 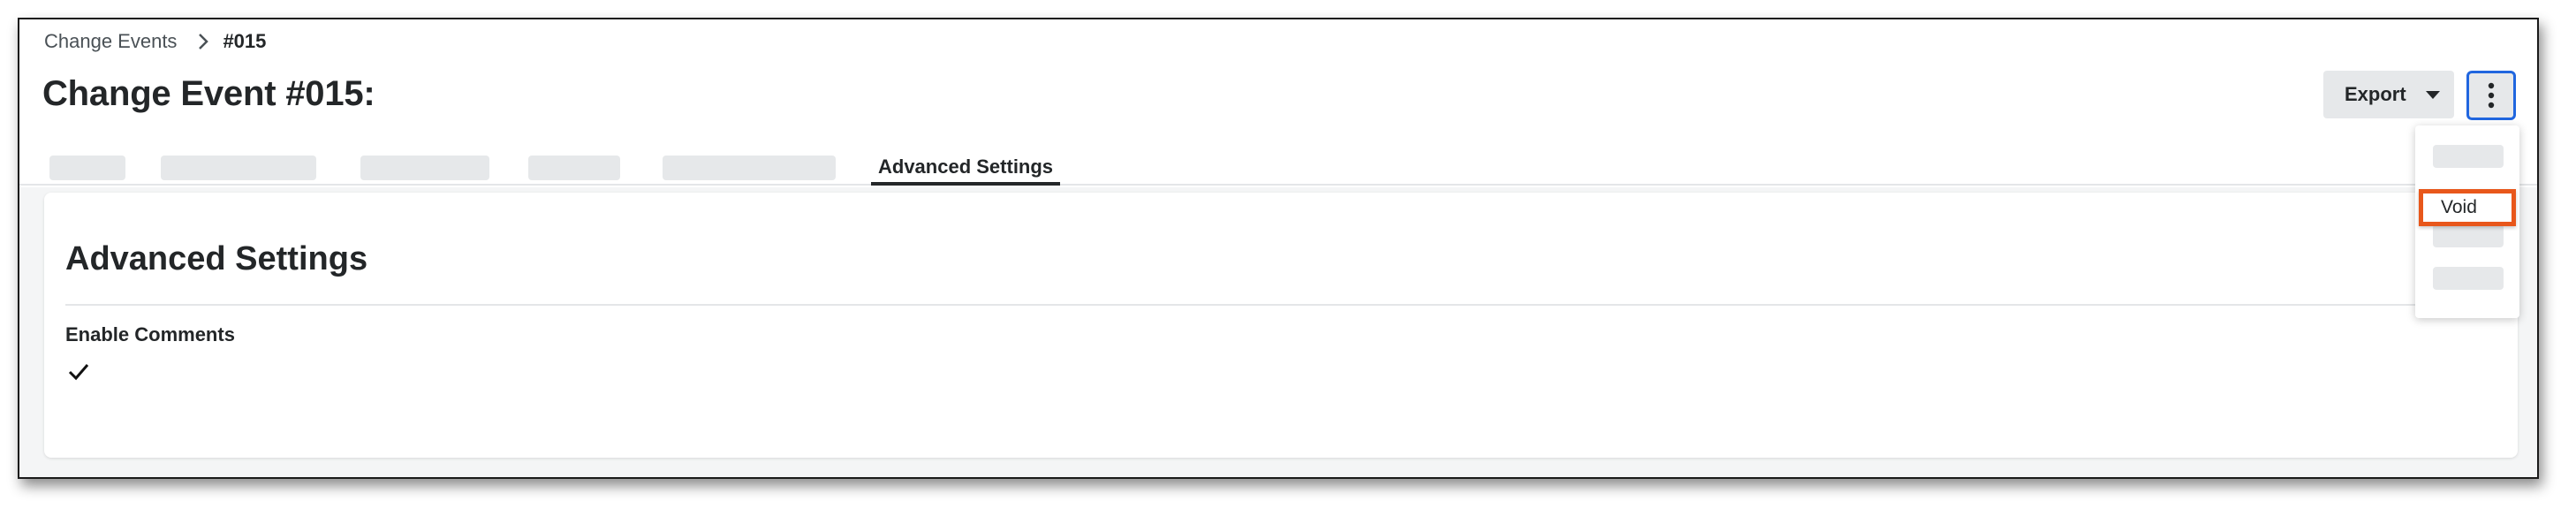 What do you see at coordinates (2459, 207) in the screenshot?
I see `void-label: Void` at bounding box center [2459, 207].